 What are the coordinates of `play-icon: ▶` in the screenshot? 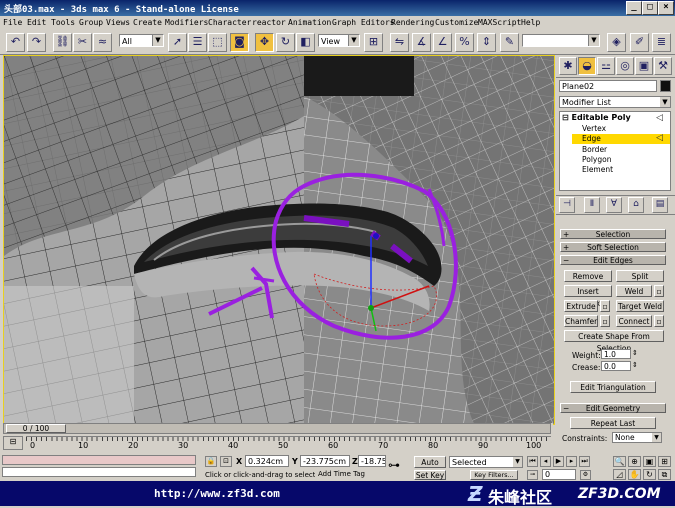 It's located at (558, 461).